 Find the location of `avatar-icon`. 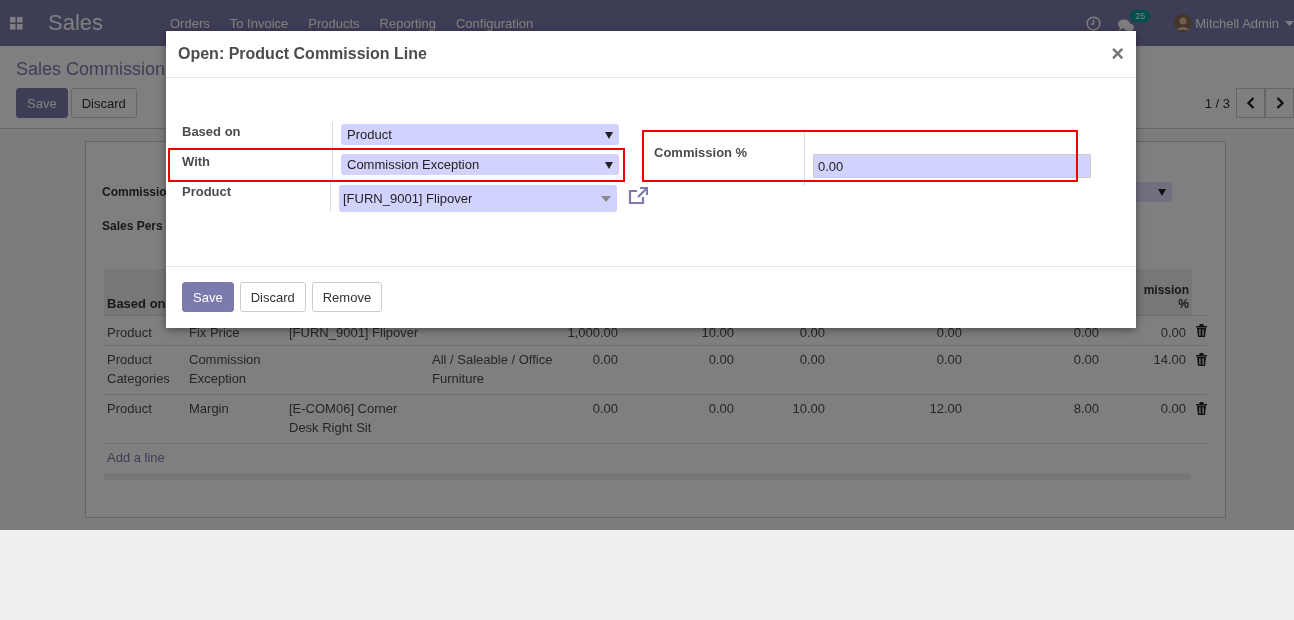

avatar-icon is located at coordinates (1183, 23).